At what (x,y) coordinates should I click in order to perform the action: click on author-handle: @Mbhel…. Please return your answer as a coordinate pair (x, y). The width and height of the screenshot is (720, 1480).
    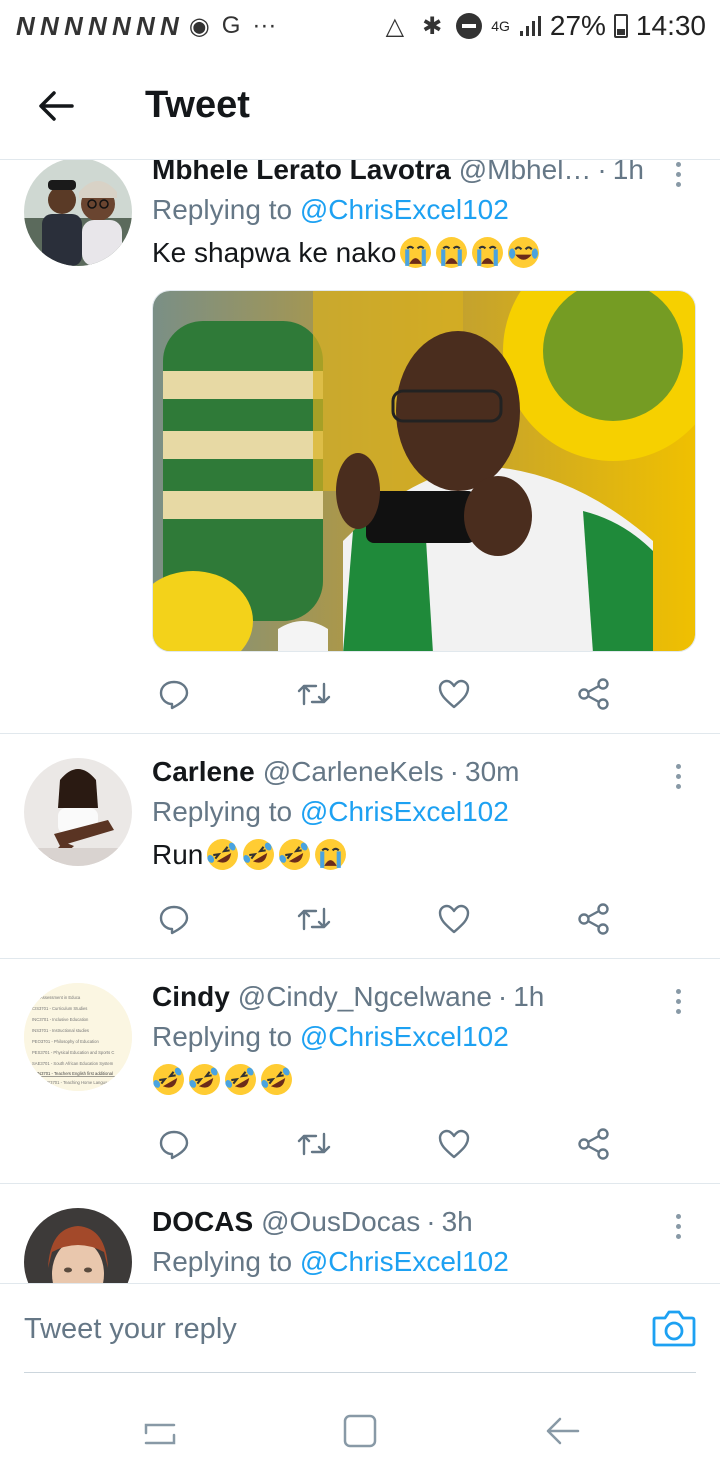
    Looking at the image, I should click on (525, 173).